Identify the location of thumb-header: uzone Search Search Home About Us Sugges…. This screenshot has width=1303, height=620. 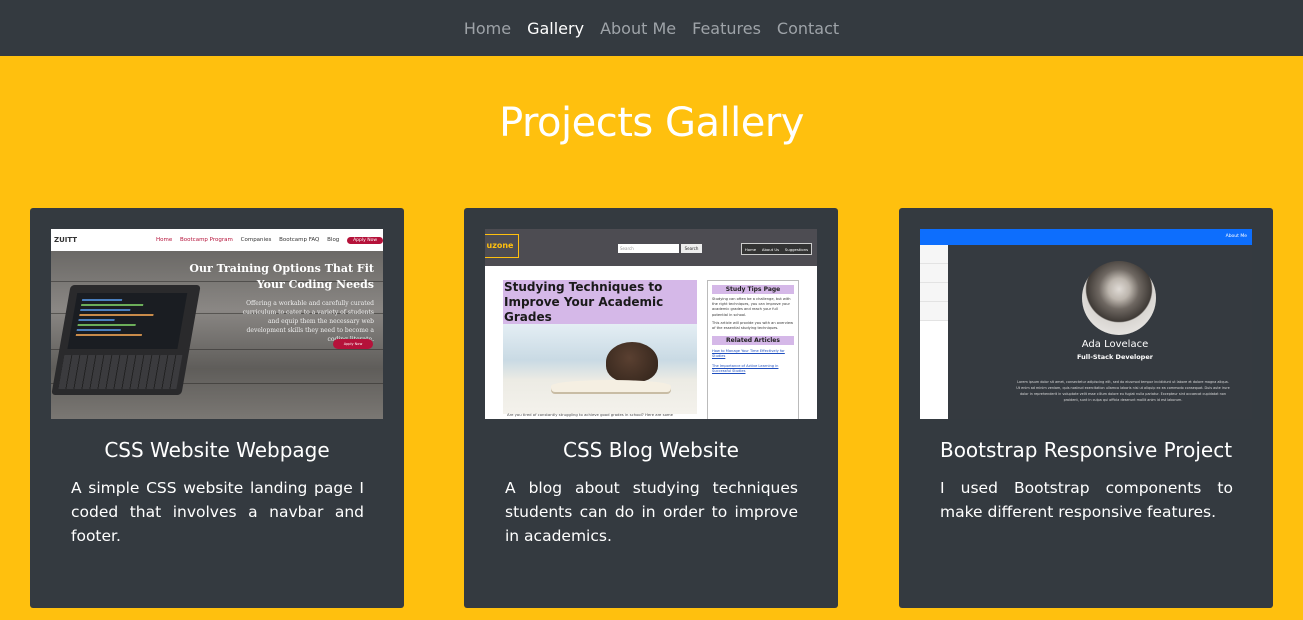
(651, 247).